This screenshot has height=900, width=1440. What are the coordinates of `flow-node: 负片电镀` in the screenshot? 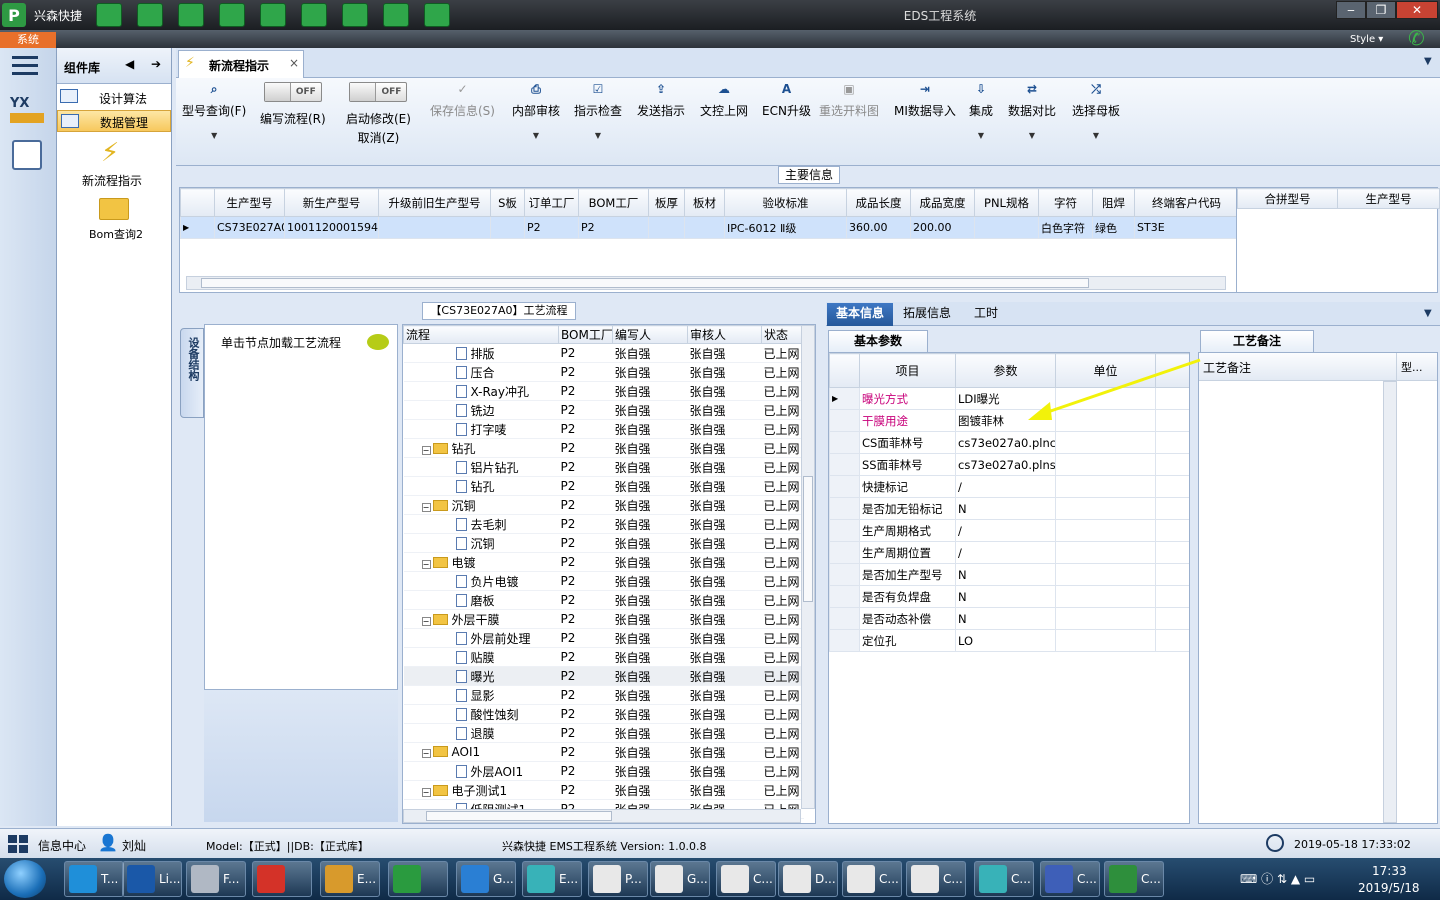 It's located at (481, 581).